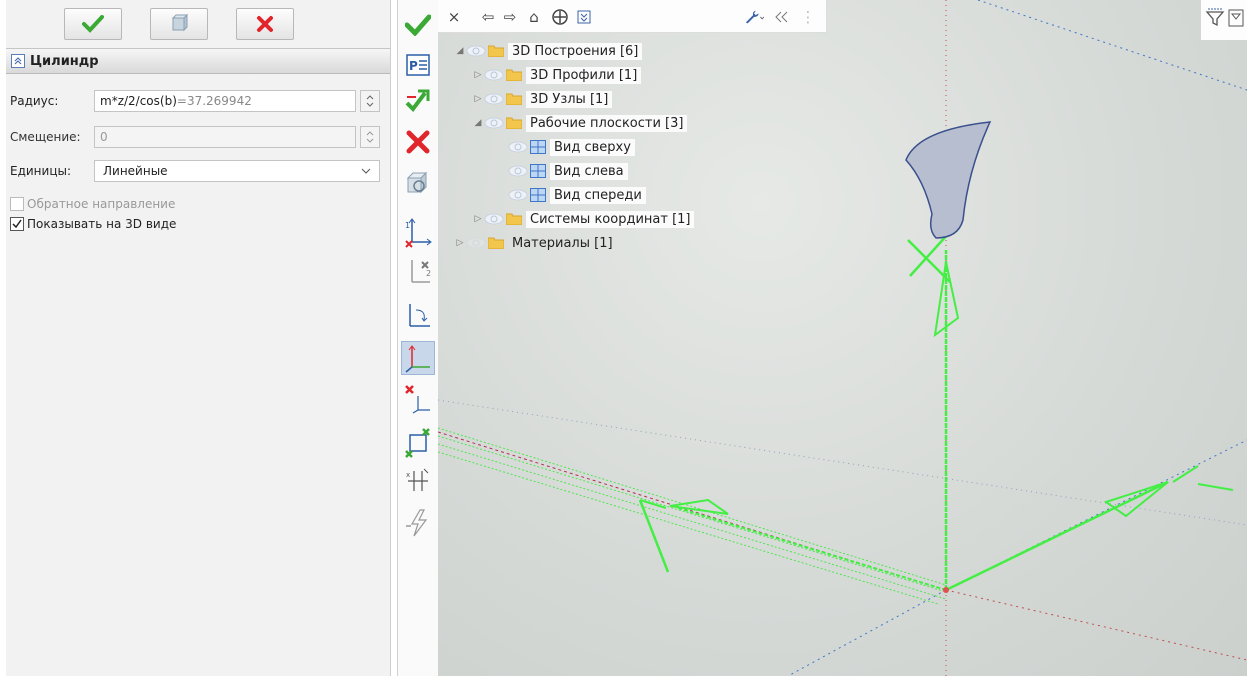 The width and height of the screenshot is (1247, 676). I want to click on tree-item: Вид спереди, so click(577, 195).